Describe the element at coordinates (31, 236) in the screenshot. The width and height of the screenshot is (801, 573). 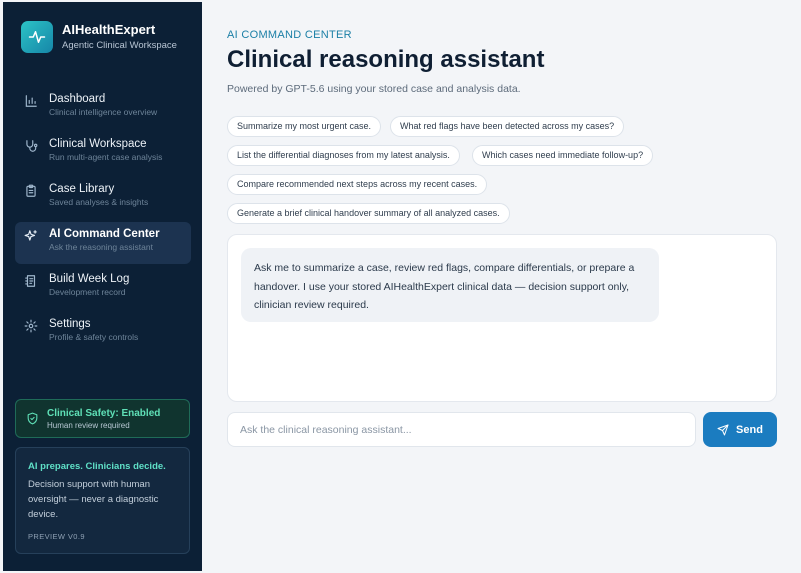
I see `sparkles-icon` at that location.